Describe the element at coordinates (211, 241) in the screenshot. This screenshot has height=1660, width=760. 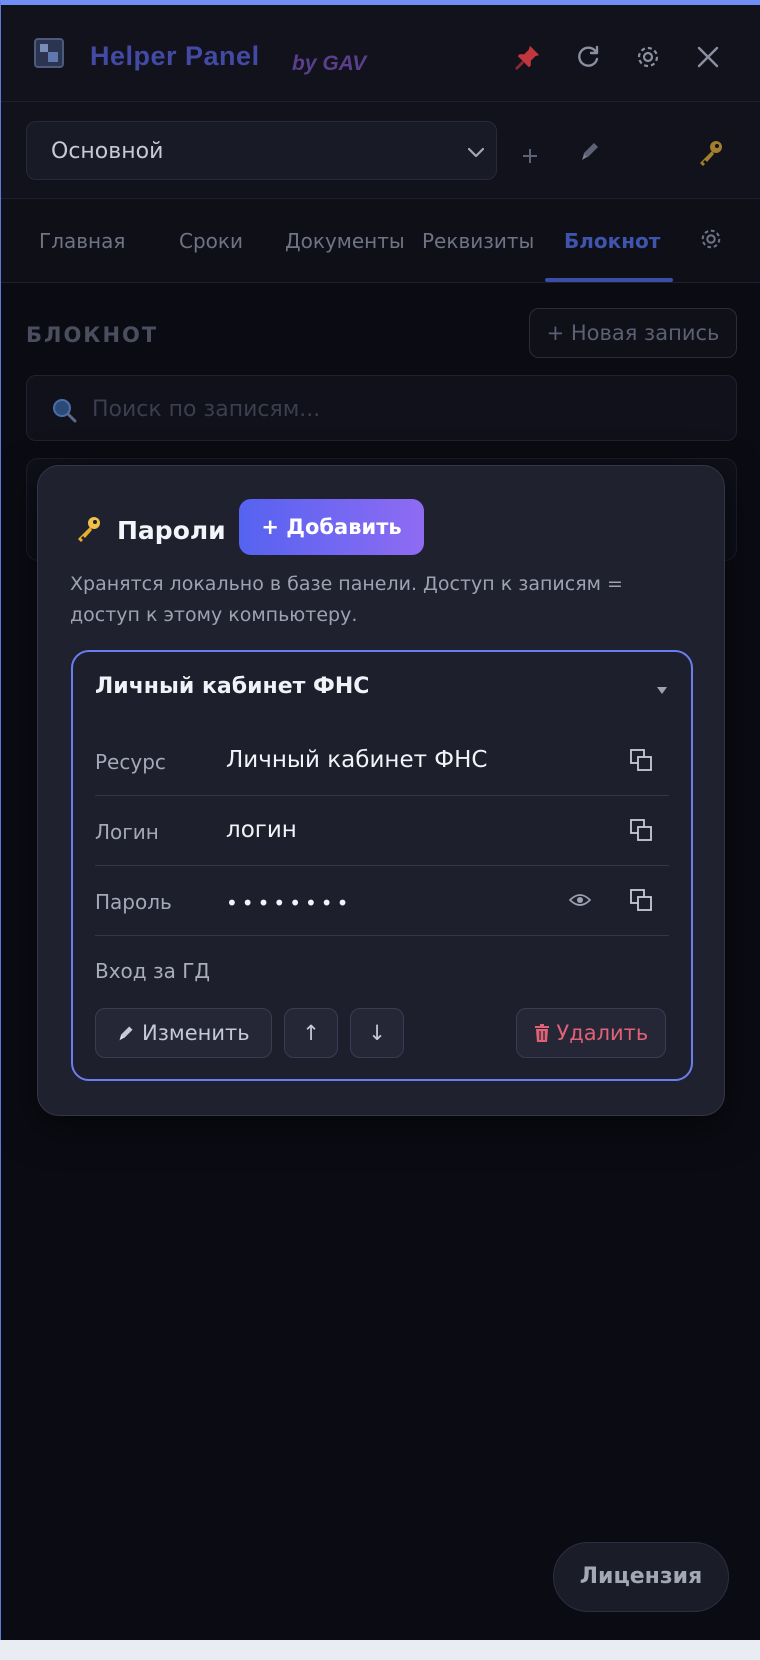
I see `tab-deadlines: Сроки` at that location.